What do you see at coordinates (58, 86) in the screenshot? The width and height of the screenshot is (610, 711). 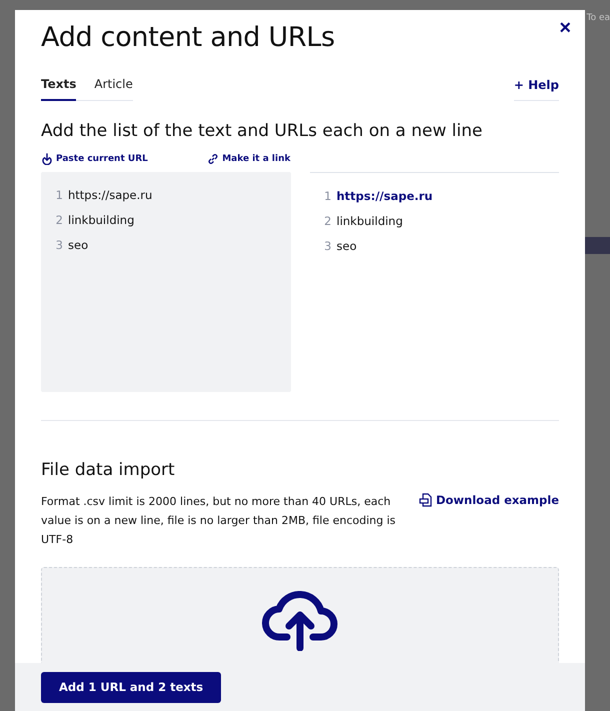 I see `tab: Texts` at bounding box center [58, 86].